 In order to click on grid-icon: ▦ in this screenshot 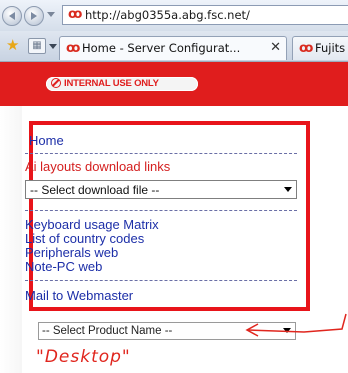, I will do `click(37, 46)`.